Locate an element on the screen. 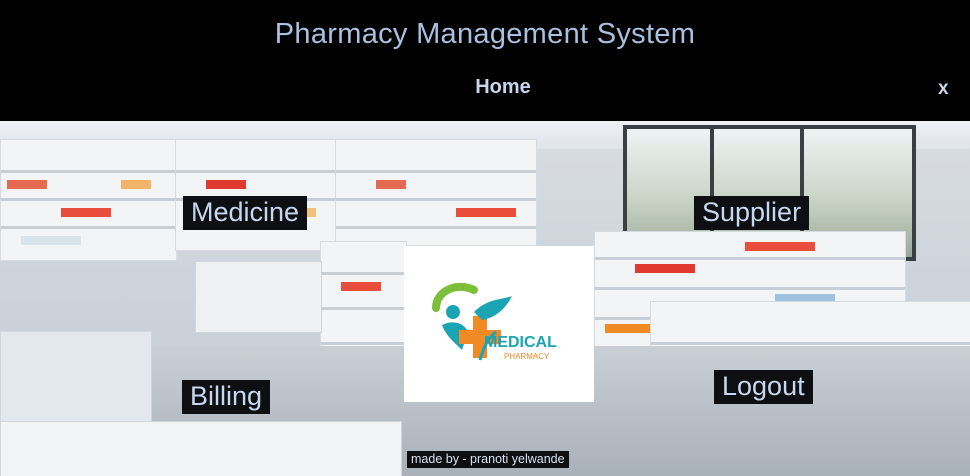 This screenshot has width=970, height=476. app-title: Pharmacy Management System is located at coordinates (485, 34).